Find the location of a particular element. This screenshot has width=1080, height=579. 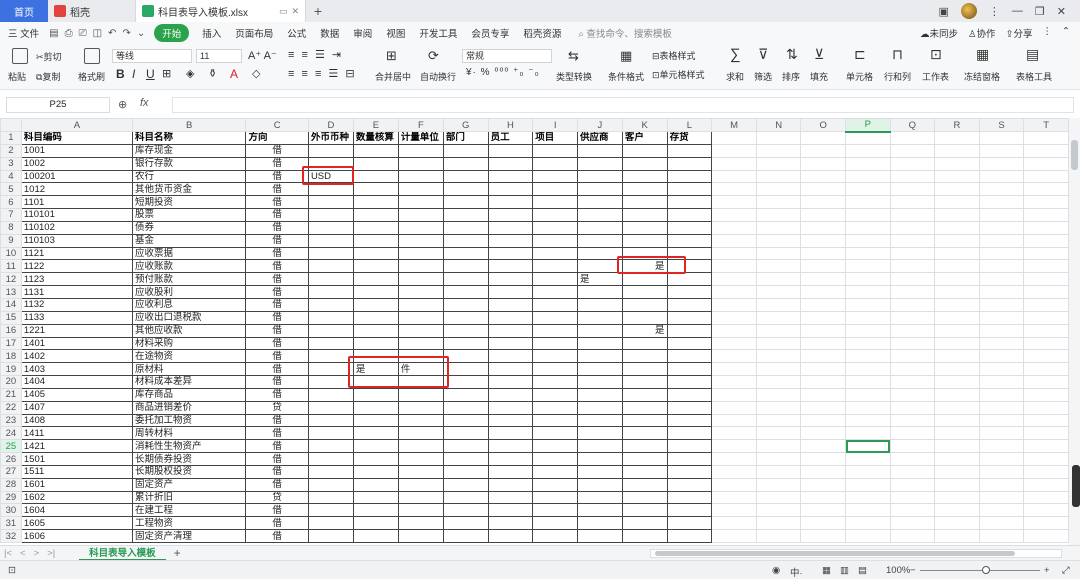

cell: 长期股权投资 is located at coordinates (189, 471).